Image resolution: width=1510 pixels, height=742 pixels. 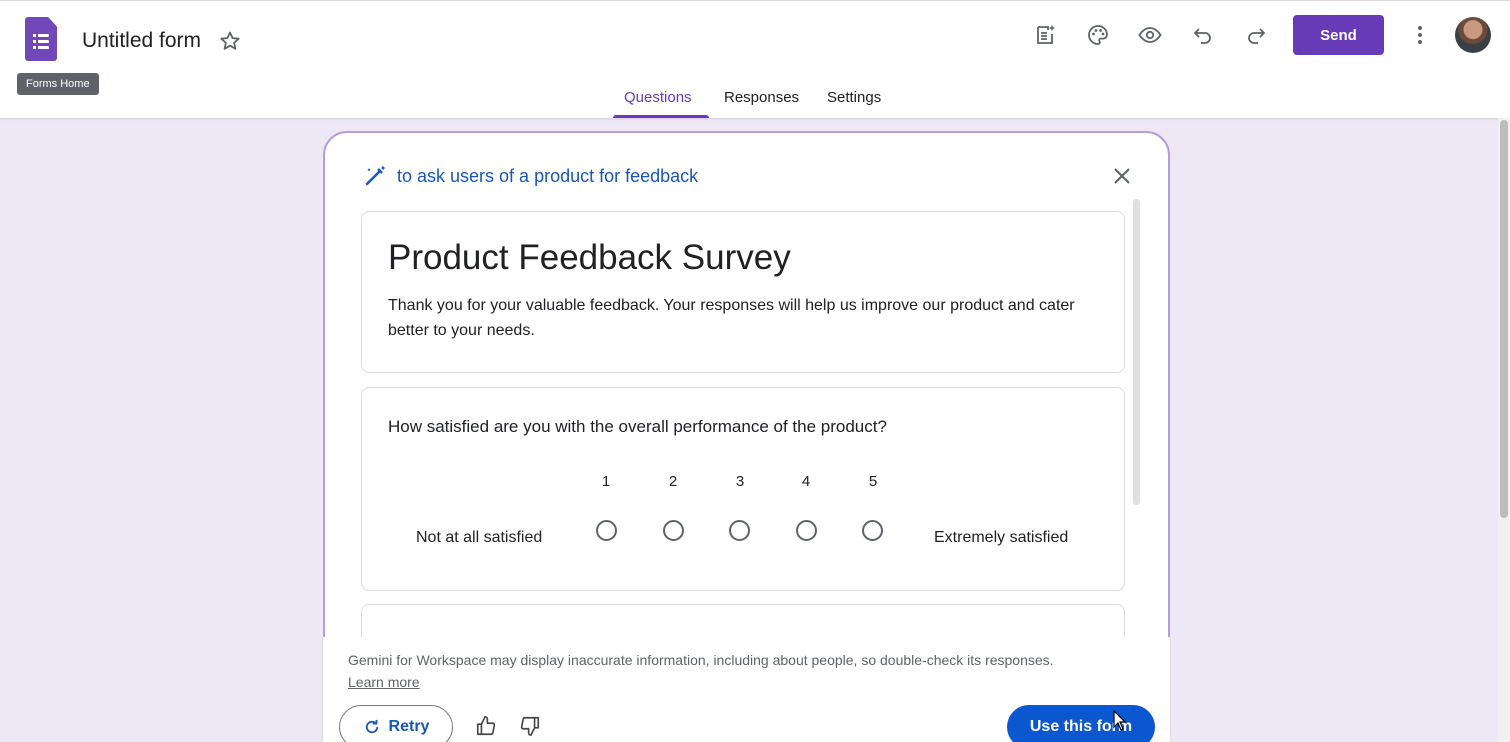 What do you see at coordinates (1256, 35) in the screenshot?
I see `redo-icon` at bounding box center [1256, 35].